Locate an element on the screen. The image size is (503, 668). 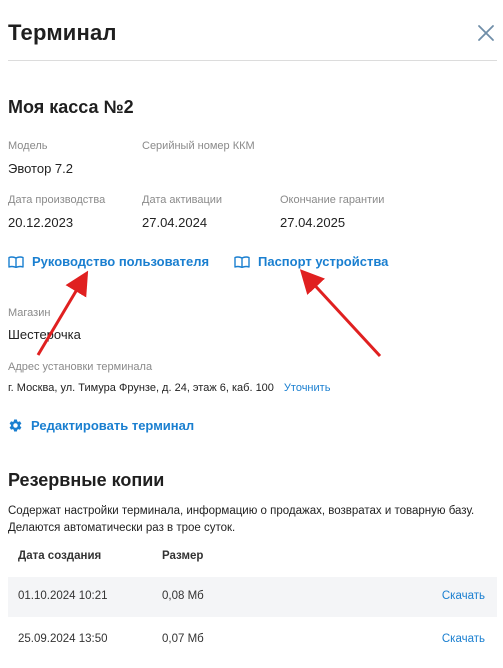
production-date-value: 20.12.2023 is located at coordinates (41, 222).